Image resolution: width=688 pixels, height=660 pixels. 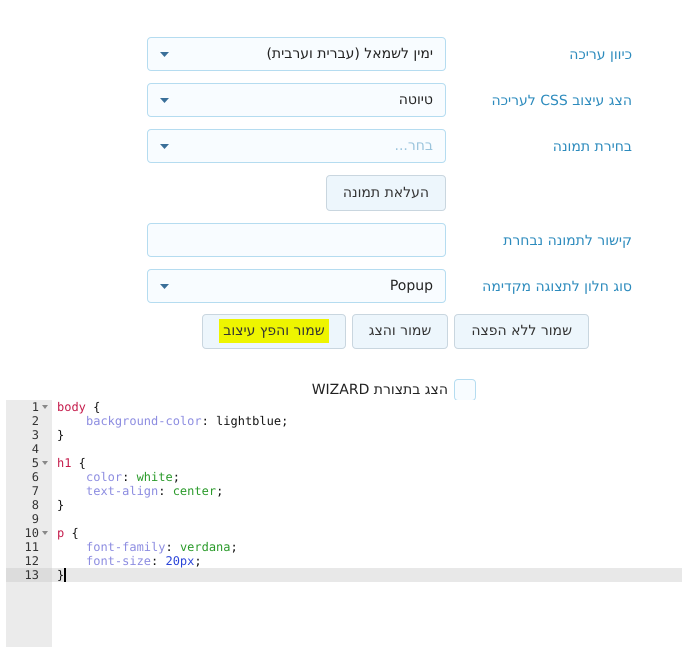 I want to click on dropdown: Popup, so click(x=296, y=286).